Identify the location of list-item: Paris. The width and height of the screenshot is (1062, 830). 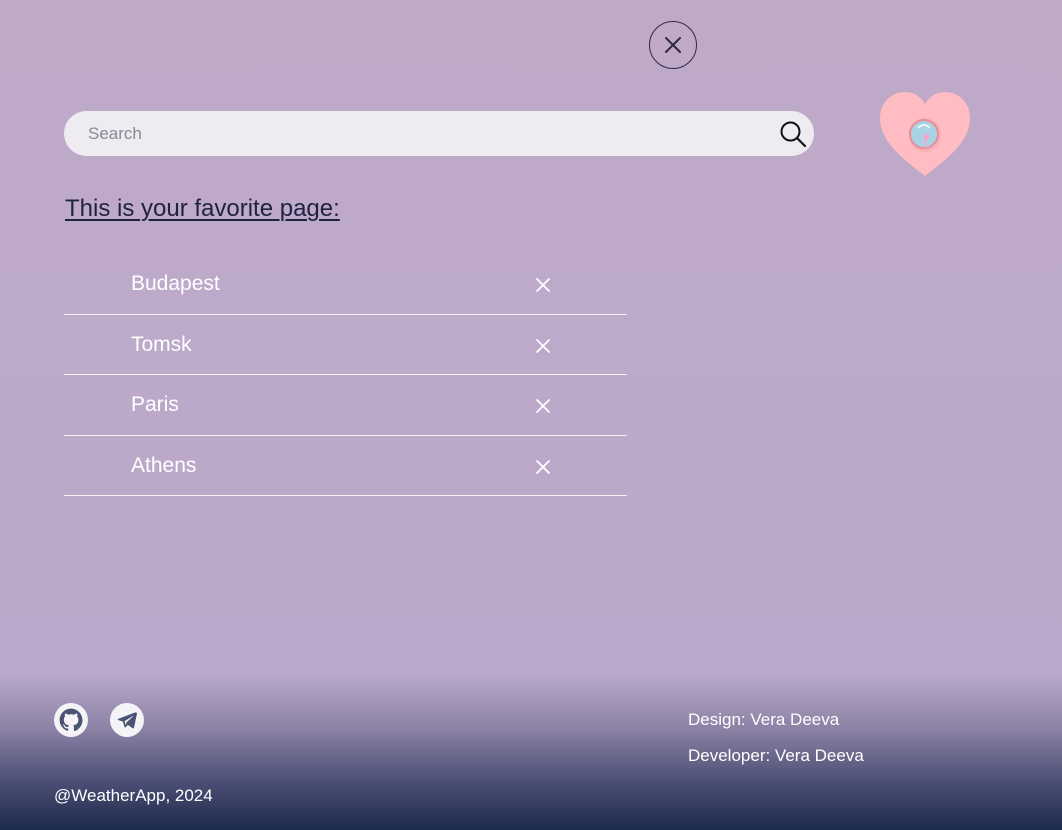
(345, 405).